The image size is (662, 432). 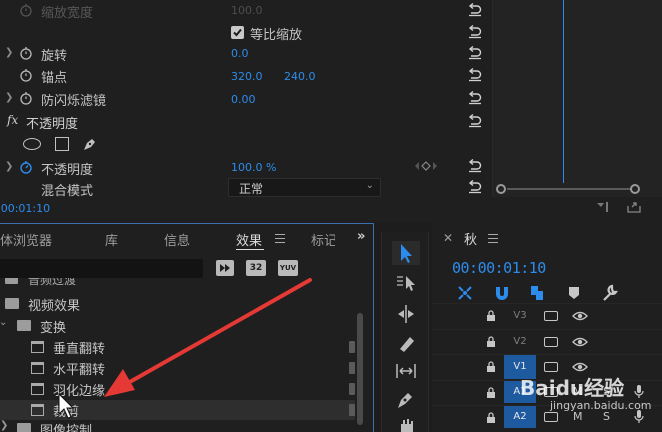 I want to click on watermark-url: jingyan.baidu.com, so click(x=601, y=405).